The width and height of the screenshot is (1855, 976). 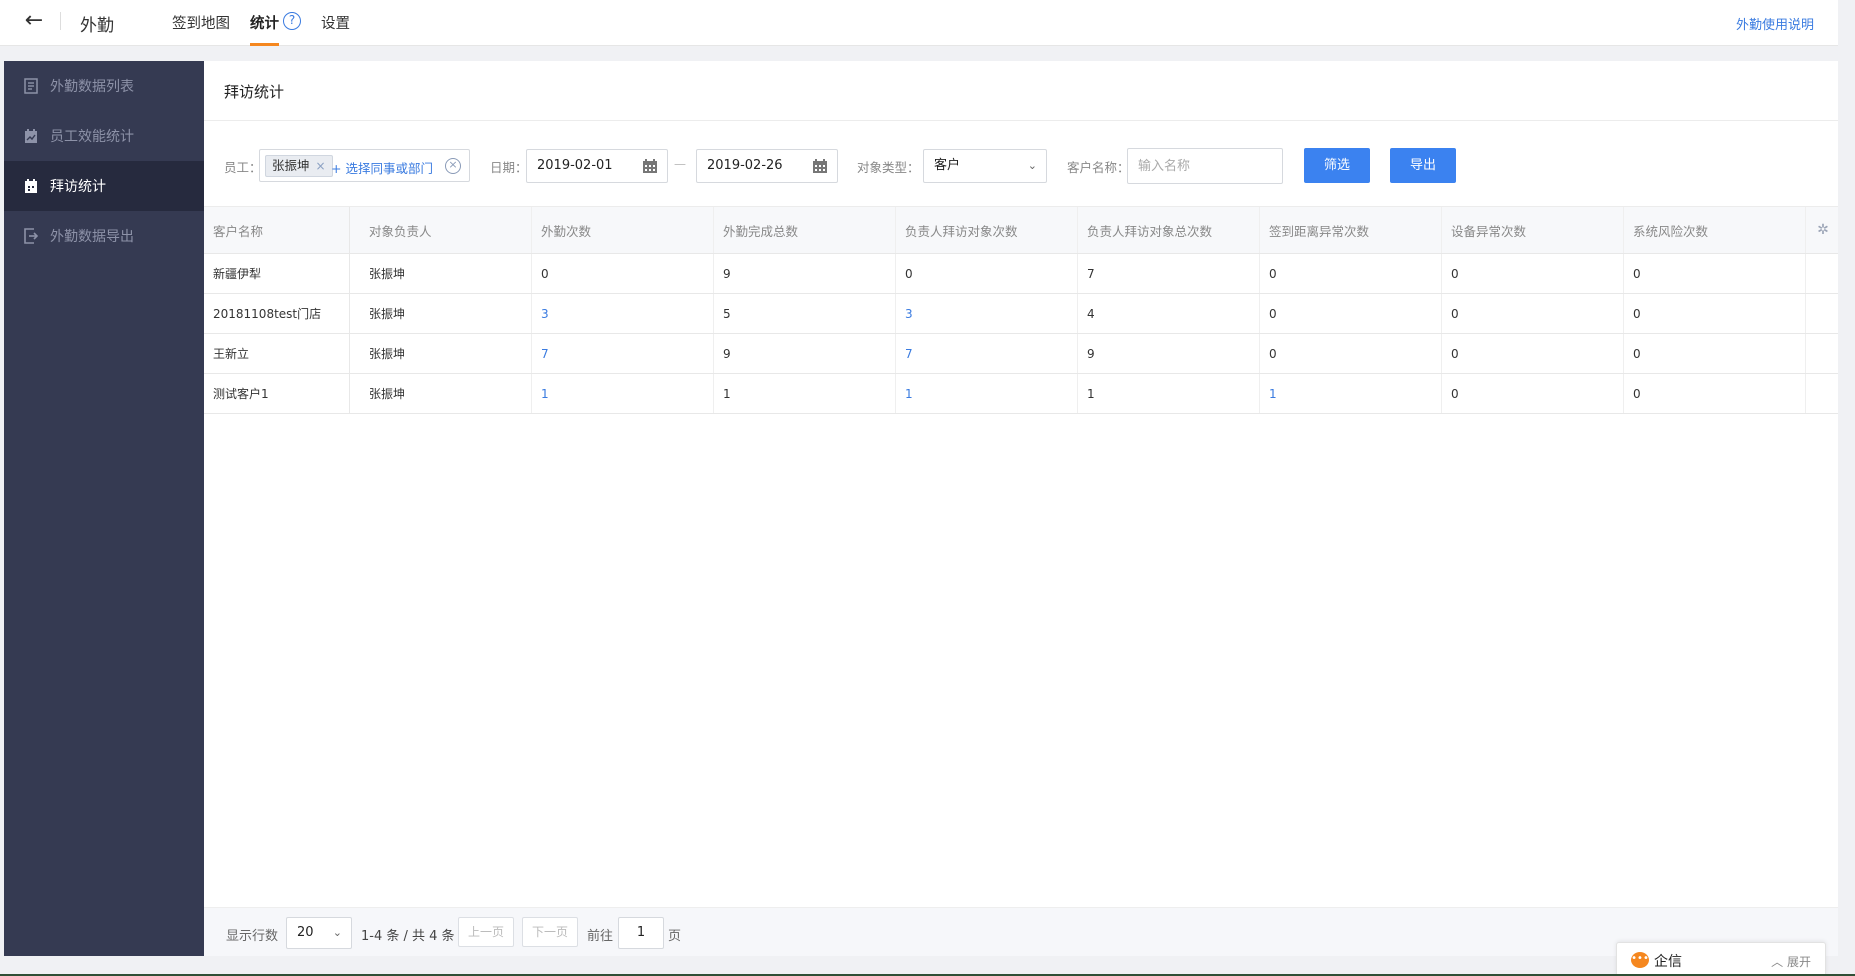 I want to click on chat-label: 企信, so click(x=1668, y=962).